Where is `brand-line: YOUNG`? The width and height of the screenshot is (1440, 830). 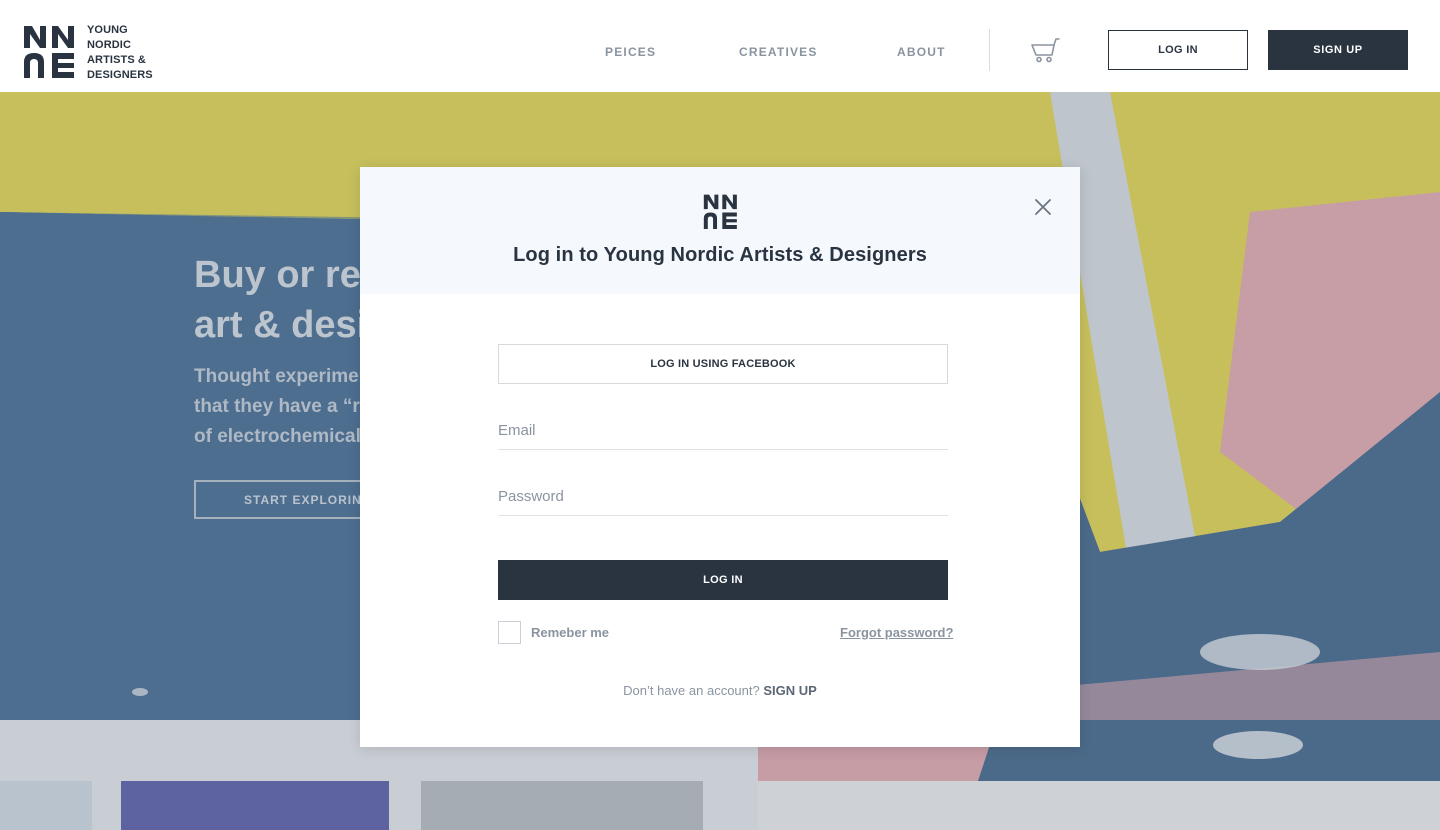
brand-line: YOUNG is located at coordinates (107, 30).